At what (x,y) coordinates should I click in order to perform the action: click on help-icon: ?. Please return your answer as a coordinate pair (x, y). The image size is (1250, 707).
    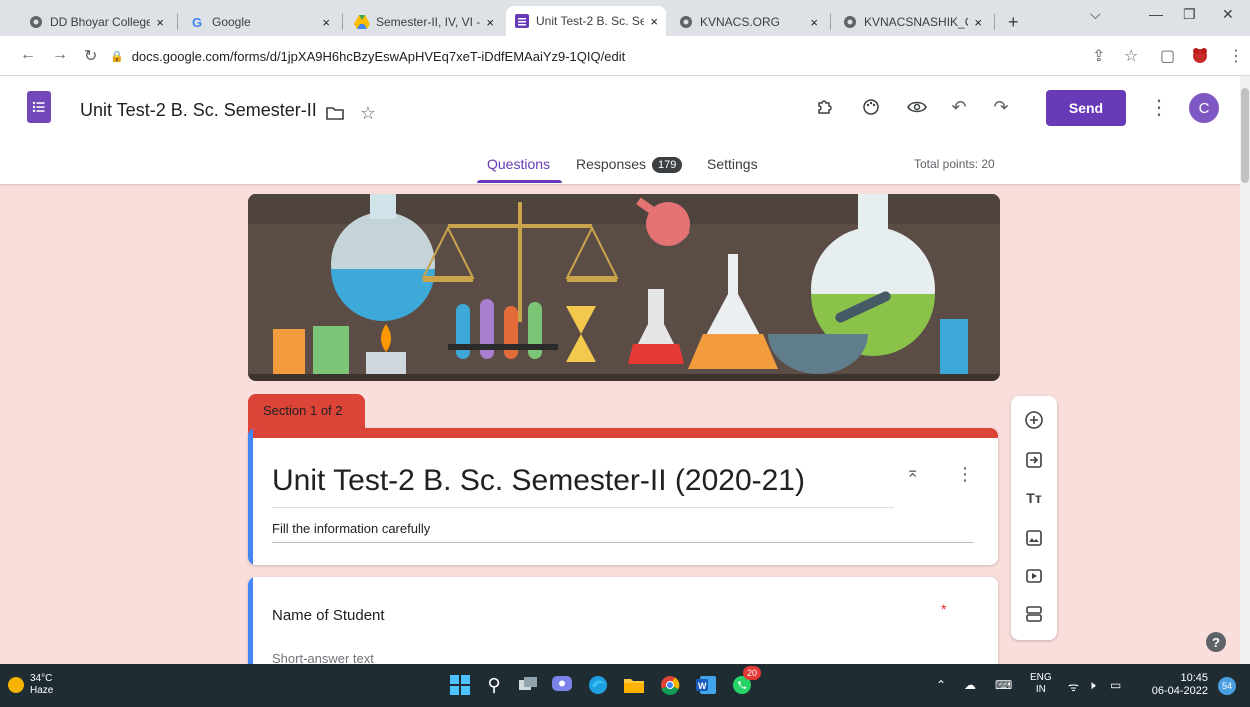
    Looking at the image, I should click on (1216, 642).